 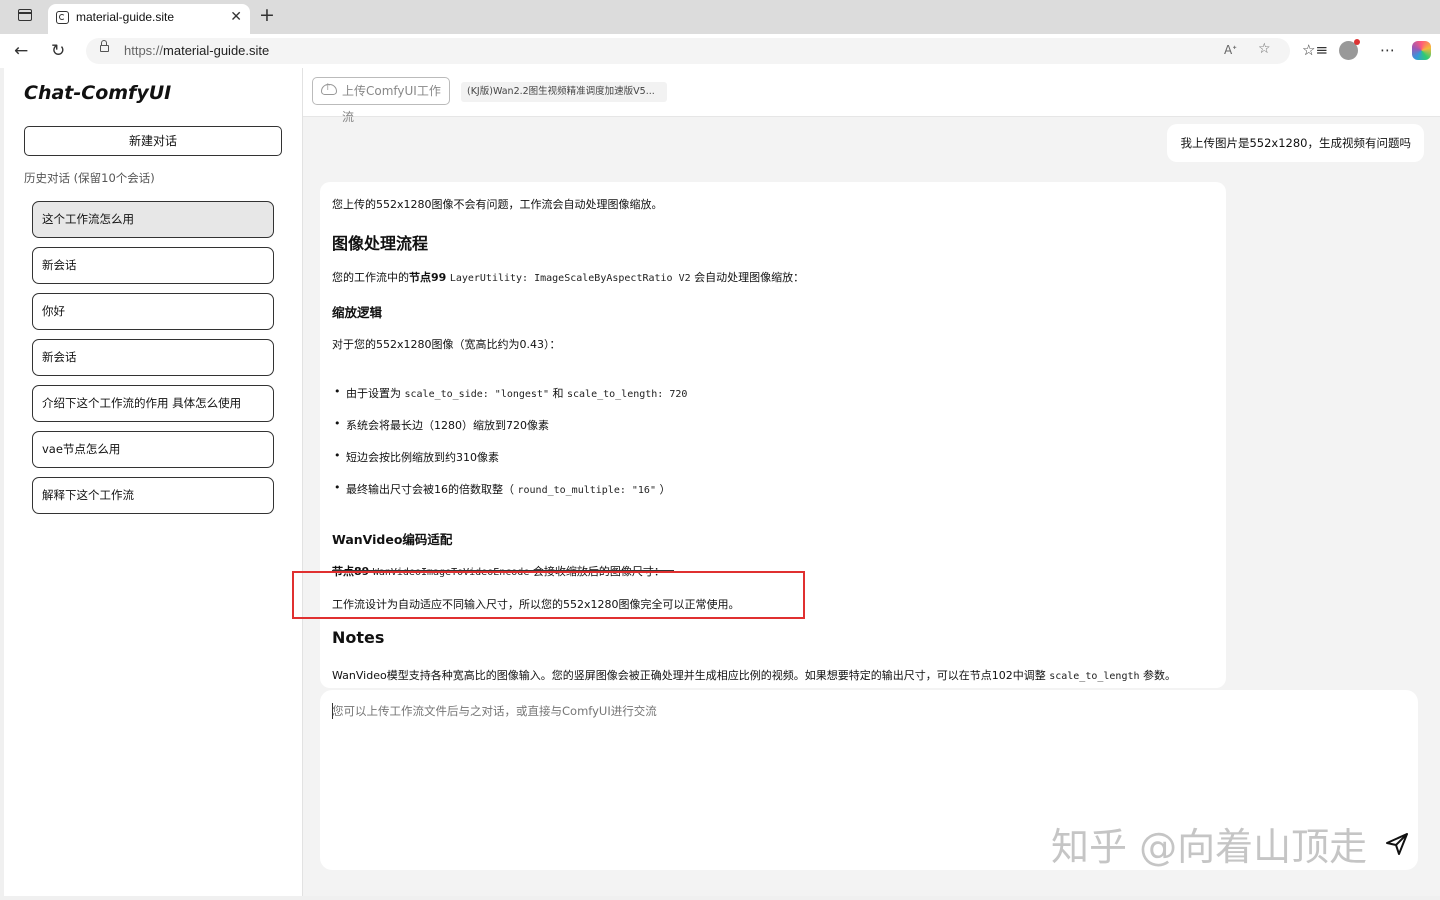 I want to click on favorite-star-icon: ☆, so click(x=1264, y=49).